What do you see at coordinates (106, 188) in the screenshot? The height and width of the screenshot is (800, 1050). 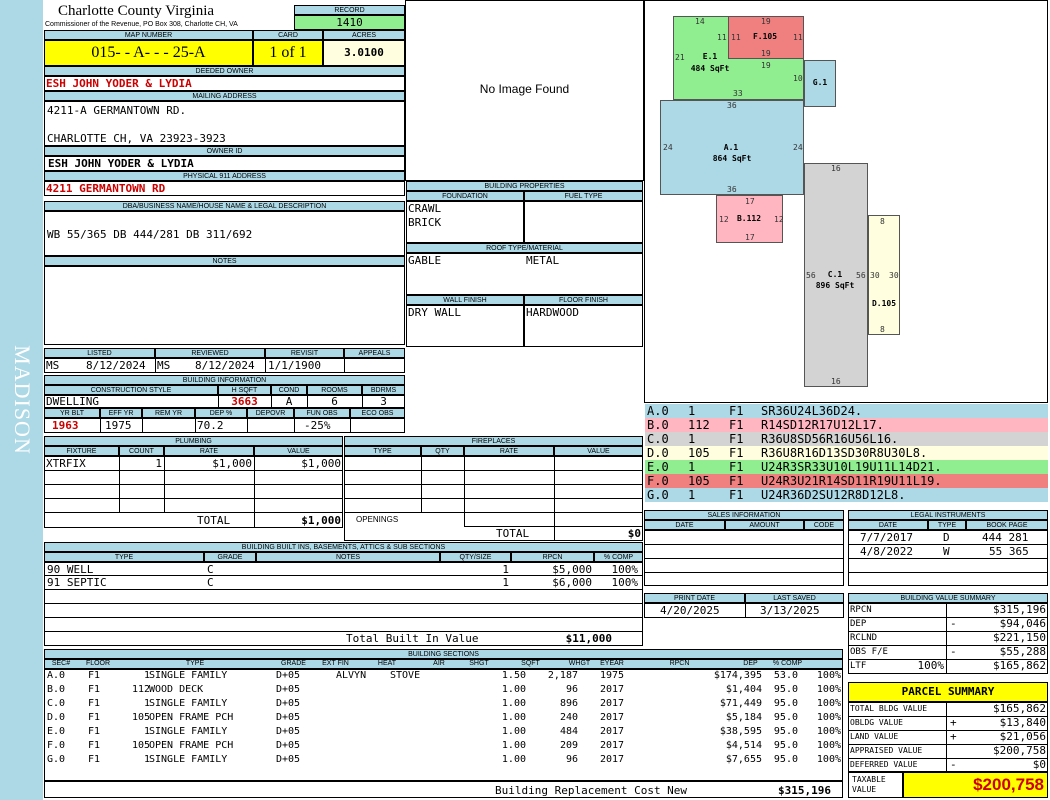 I see `physical-address-value: 4211 GERMANTOWN RD` at bounding box center [106, 188].